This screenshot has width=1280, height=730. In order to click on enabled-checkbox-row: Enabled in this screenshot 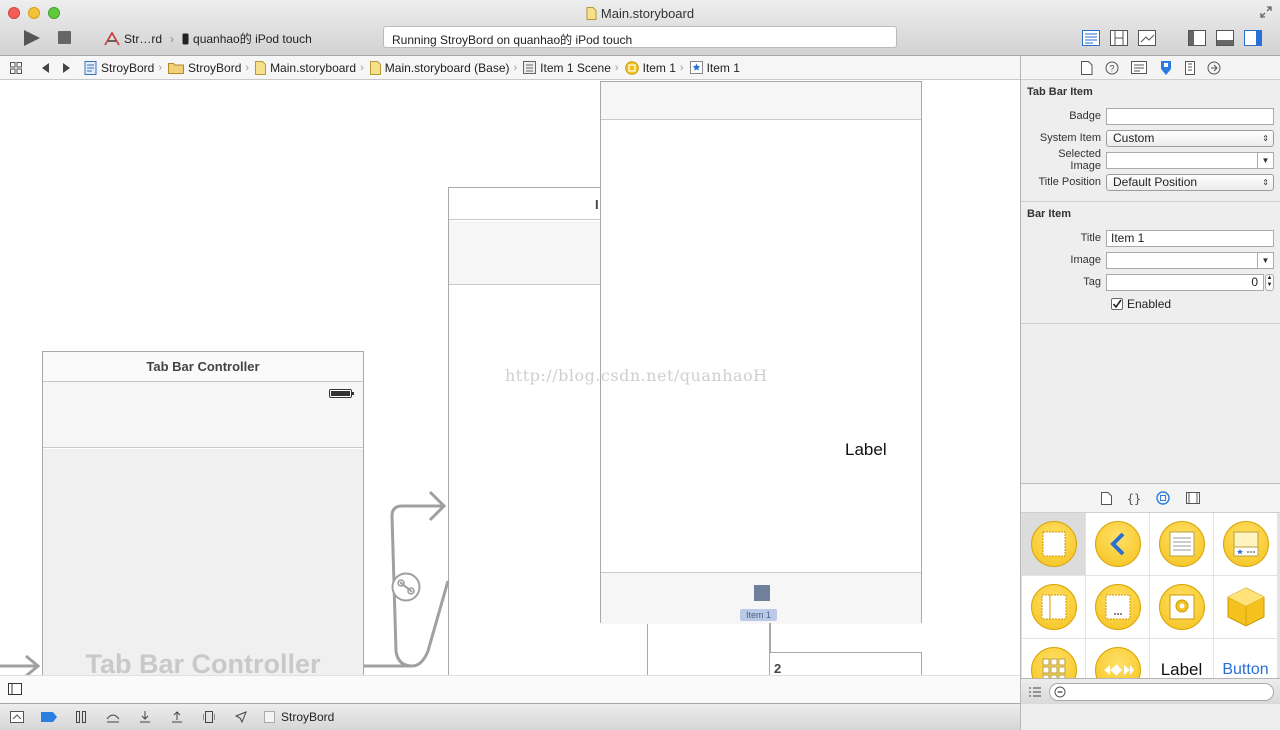, I will do `click(1150, 304)`.